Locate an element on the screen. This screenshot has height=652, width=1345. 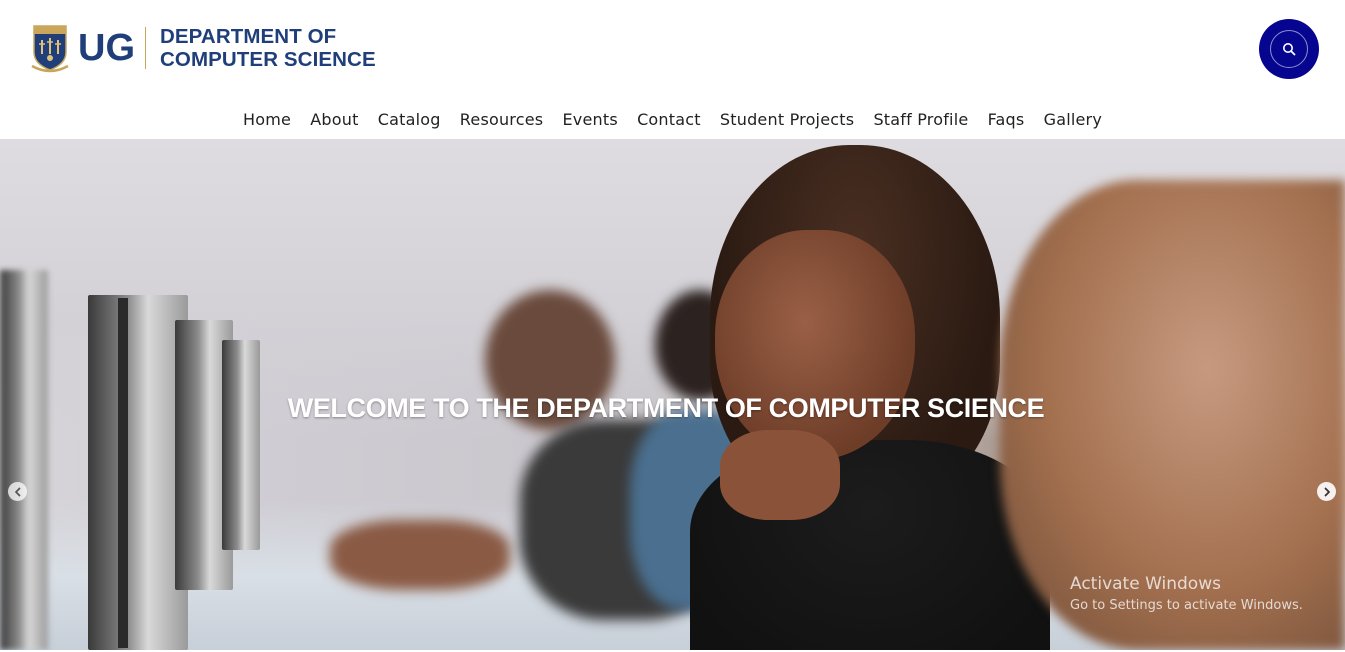
watermark-line1: Activate Windows is located at coordinates (1145, 584).